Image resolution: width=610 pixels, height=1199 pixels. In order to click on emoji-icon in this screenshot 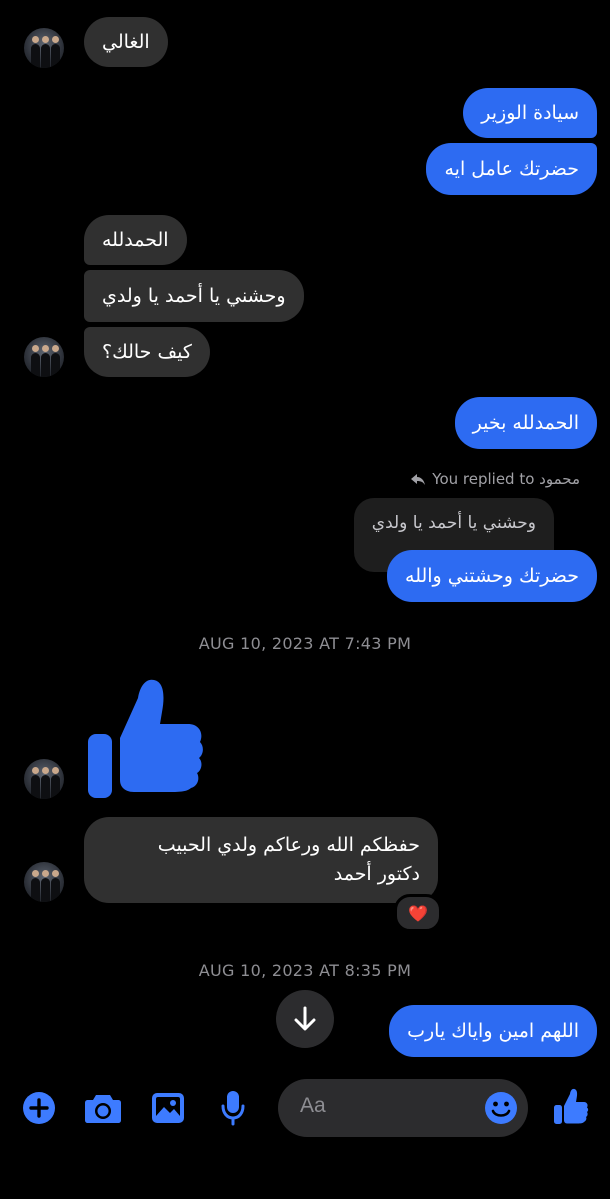, I will do `click(501, 1108)`.